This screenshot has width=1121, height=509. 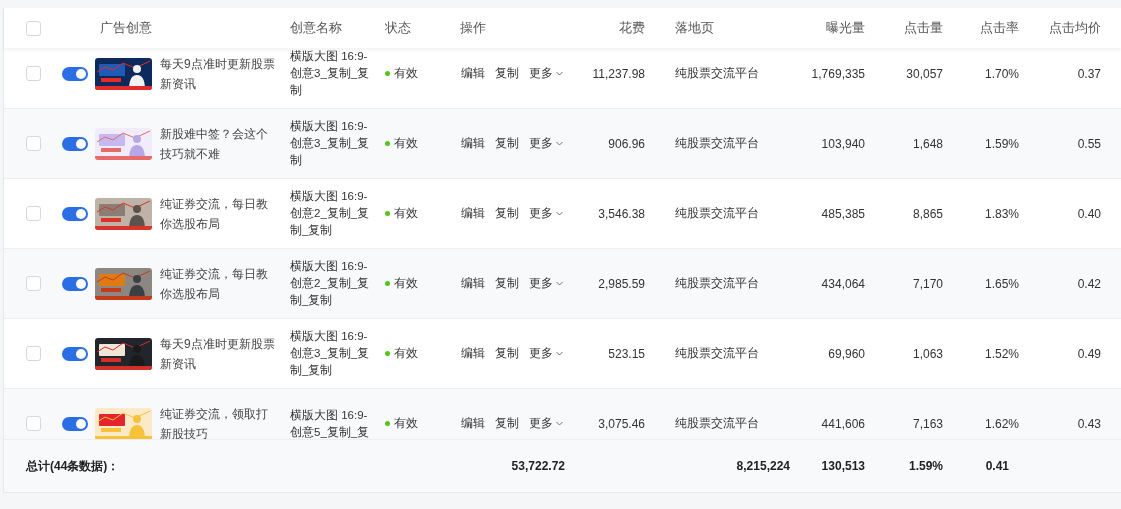 What do you see at coordinates (73, 465) in the screenshot?
I see `total-label: 总计(44条数据)：` at bounding box center [73, 465].